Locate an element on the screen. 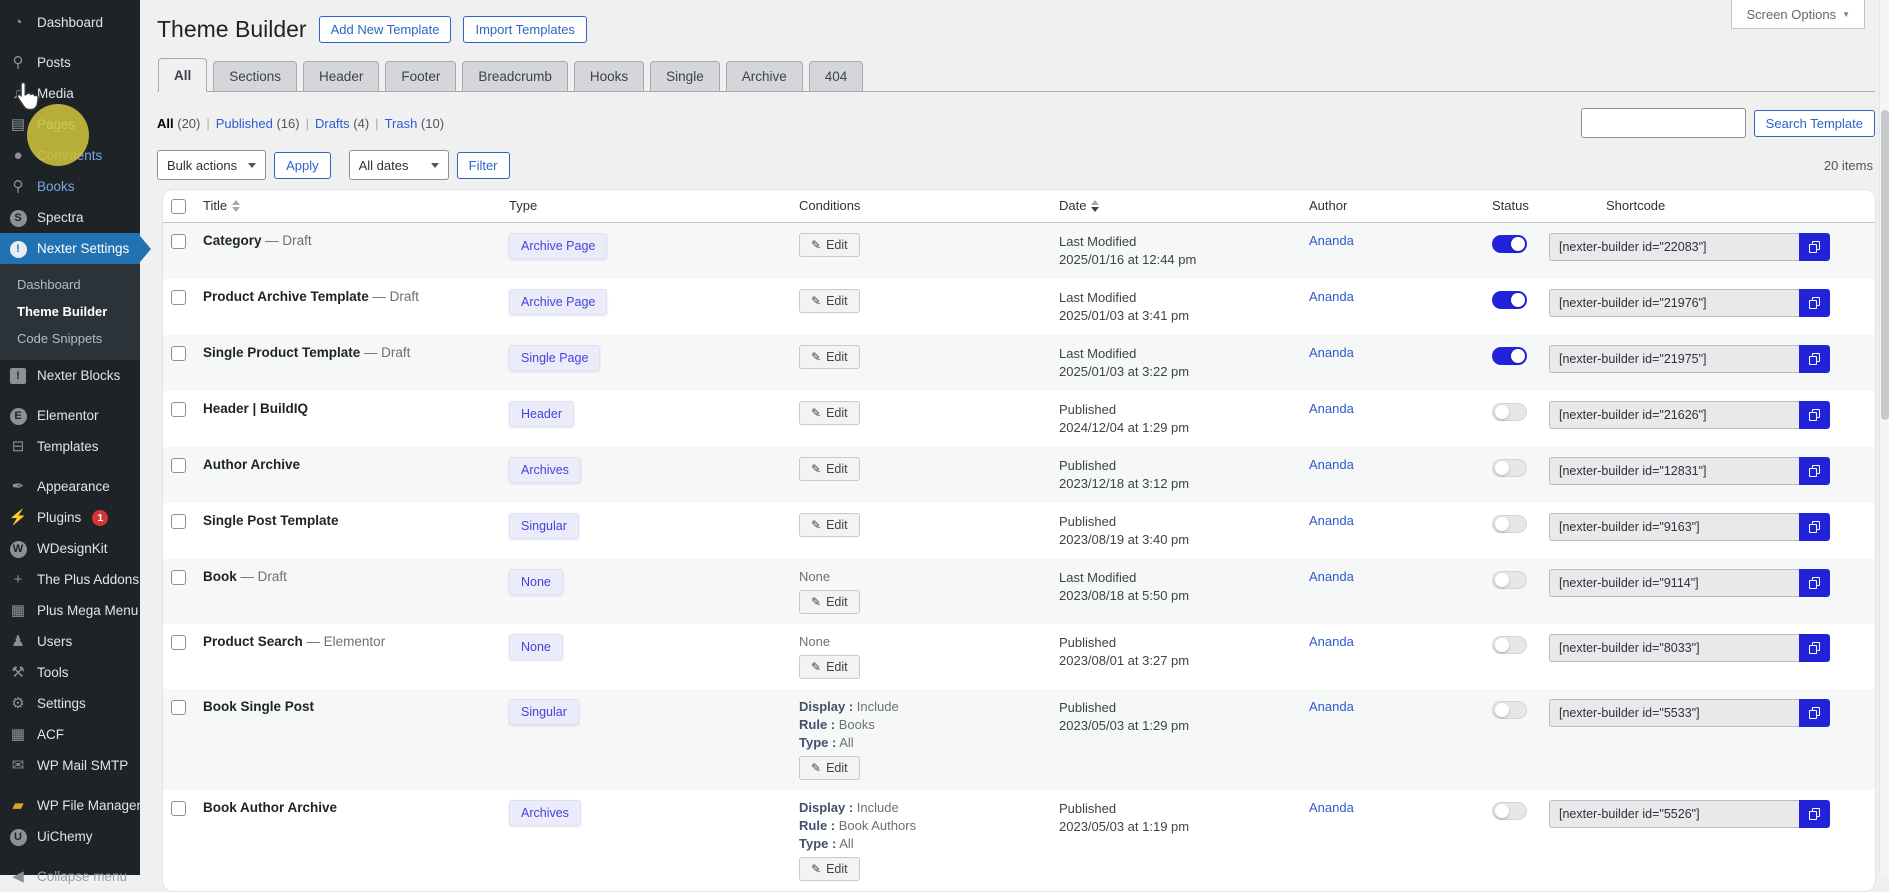  sidebar-item-wdesignkit: W WDesignKit is located at coordinates (70, 548).